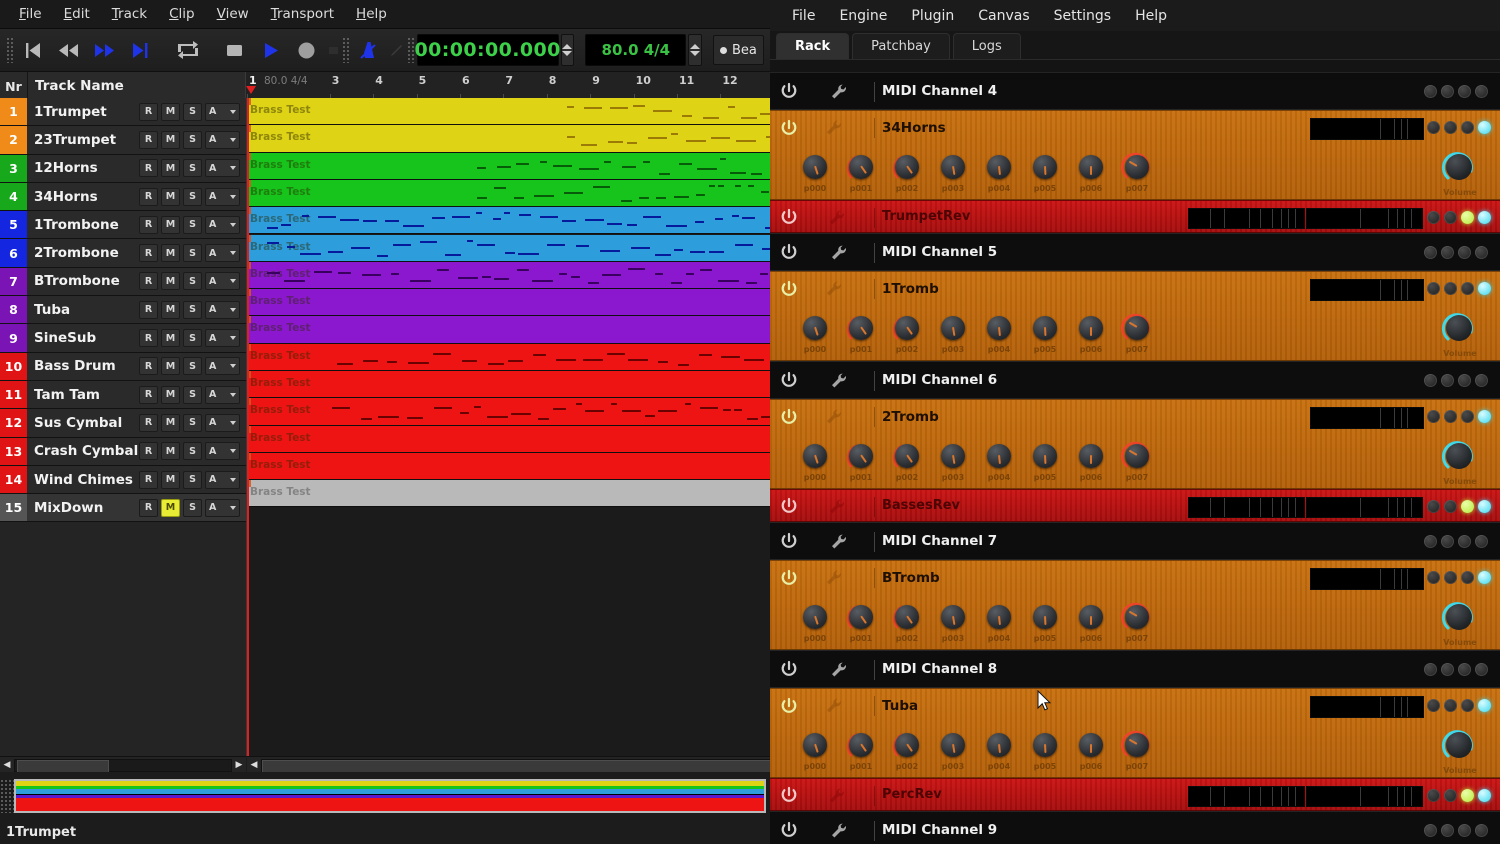 The width and height of the screenshot is (1500, 844). Describe the element at coordinates (1459, 319) in the screenshot. I see `volume-knob` at that location.